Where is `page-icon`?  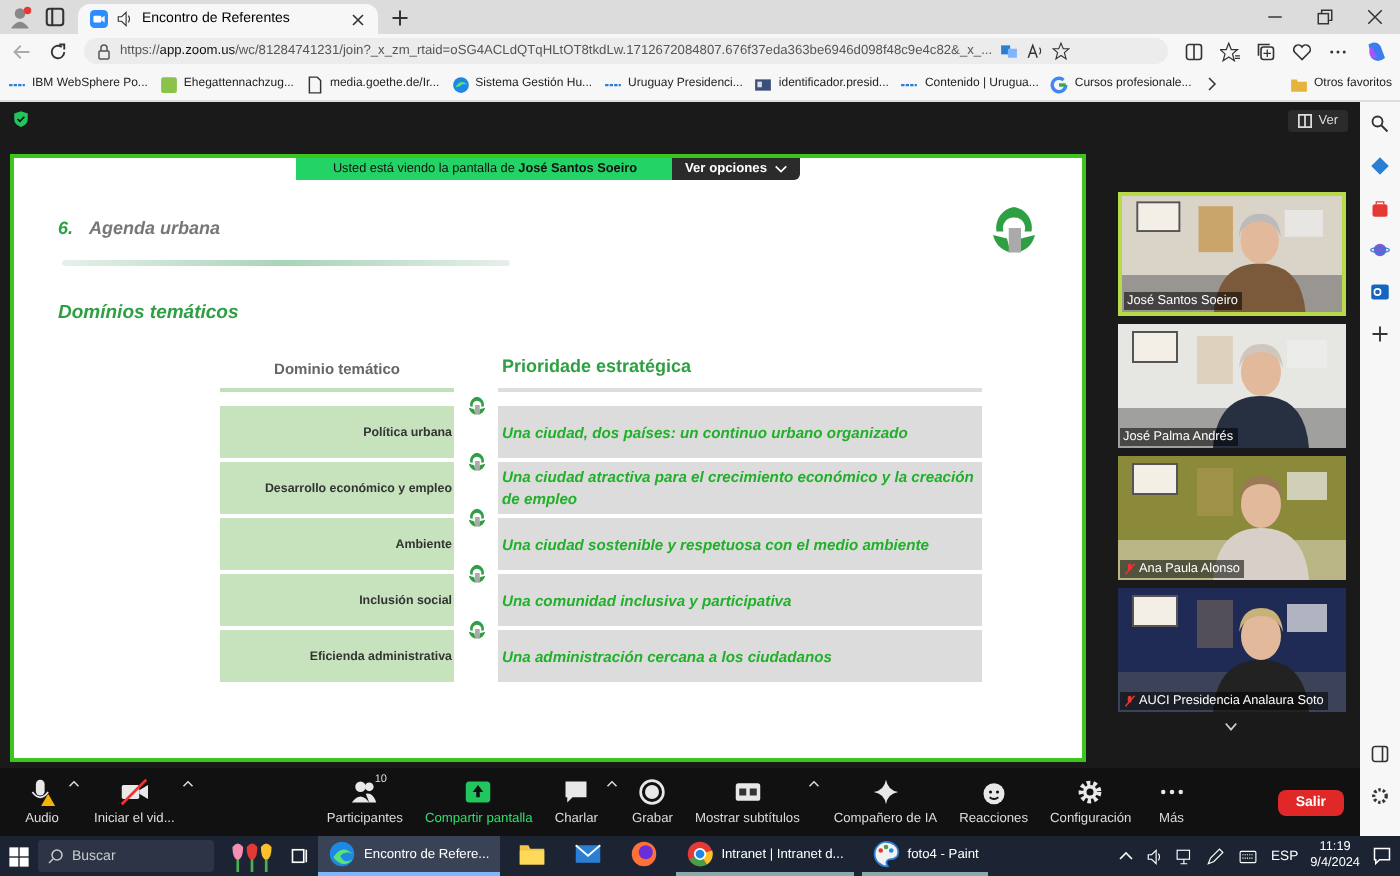 page-icon is located at coordinates (314, 84).